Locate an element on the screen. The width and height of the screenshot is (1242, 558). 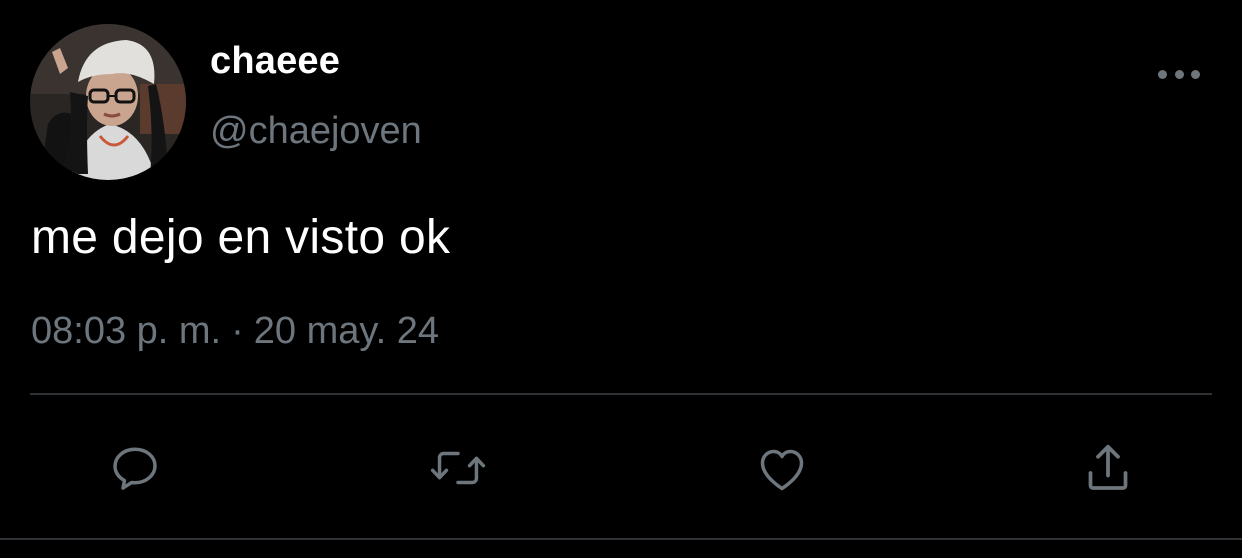
reply-button is located at coordinates (135, 468).